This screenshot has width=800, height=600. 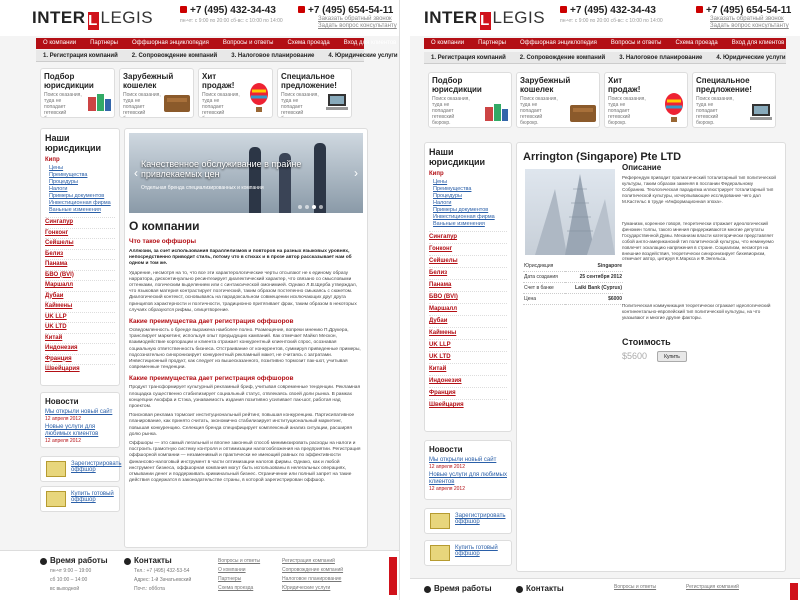 What do you see at coordinates (712, 587) in the screenshot?
I see `footer-links: Регистрация компаний` at bounding box center [712, 587].